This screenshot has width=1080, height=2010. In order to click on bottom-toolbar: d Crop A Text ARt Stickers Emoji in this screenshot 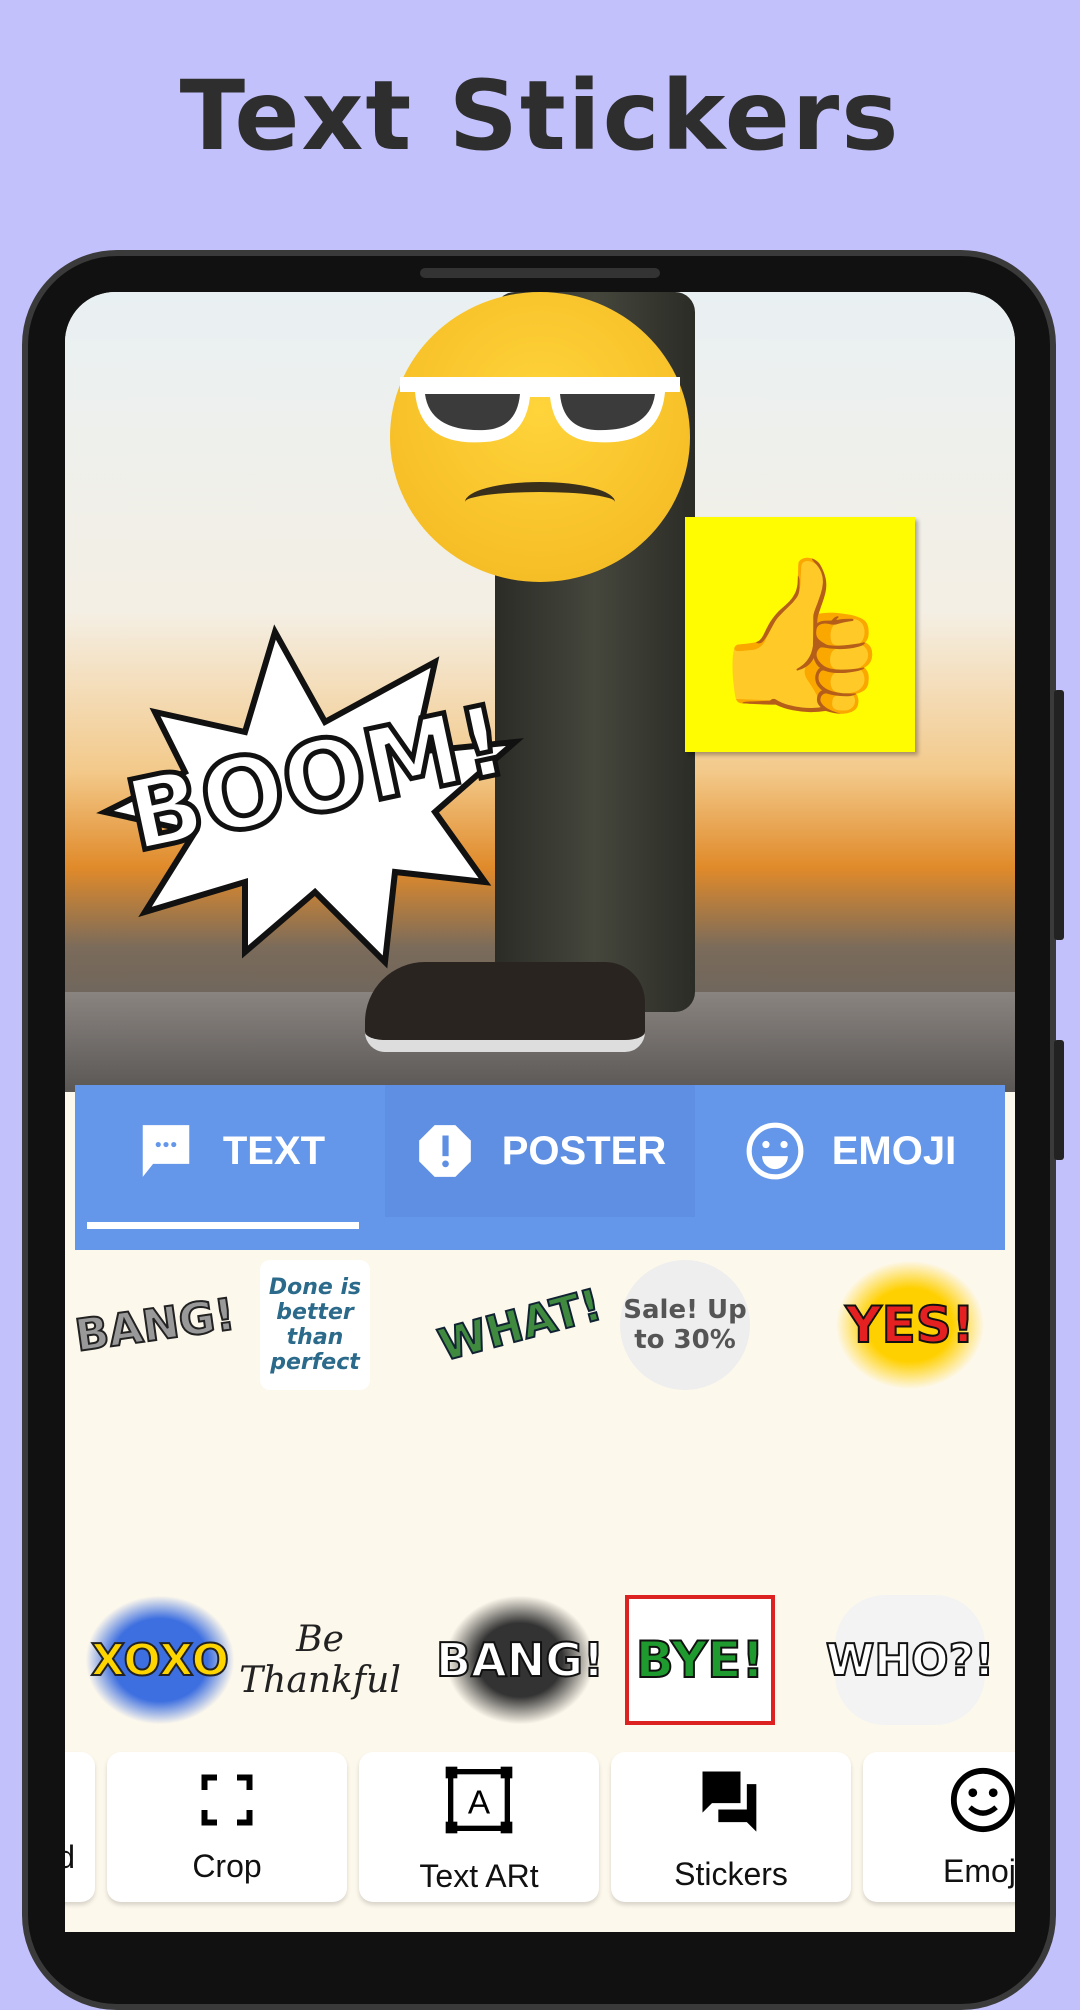, I will do `click(540, 1842)`.